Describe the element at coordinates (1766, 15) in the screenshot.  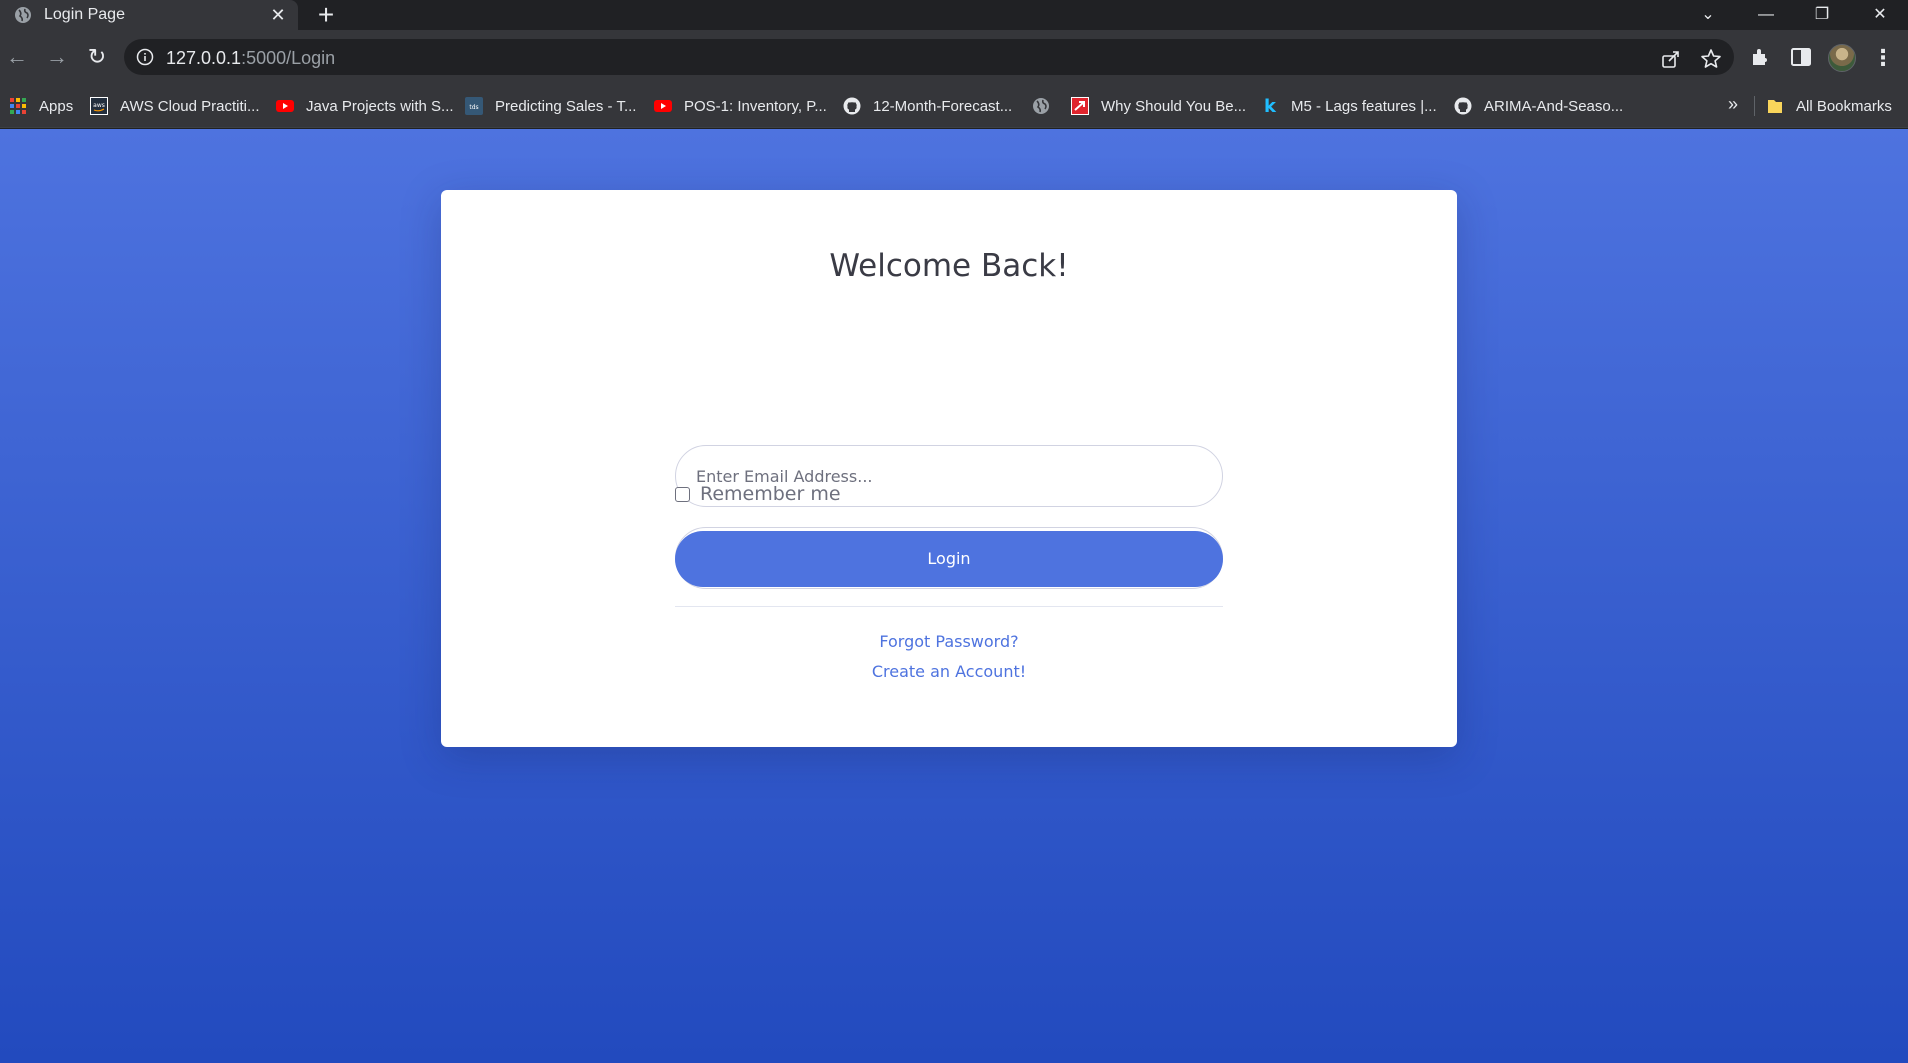
I see `minimize-button: —` at that location.